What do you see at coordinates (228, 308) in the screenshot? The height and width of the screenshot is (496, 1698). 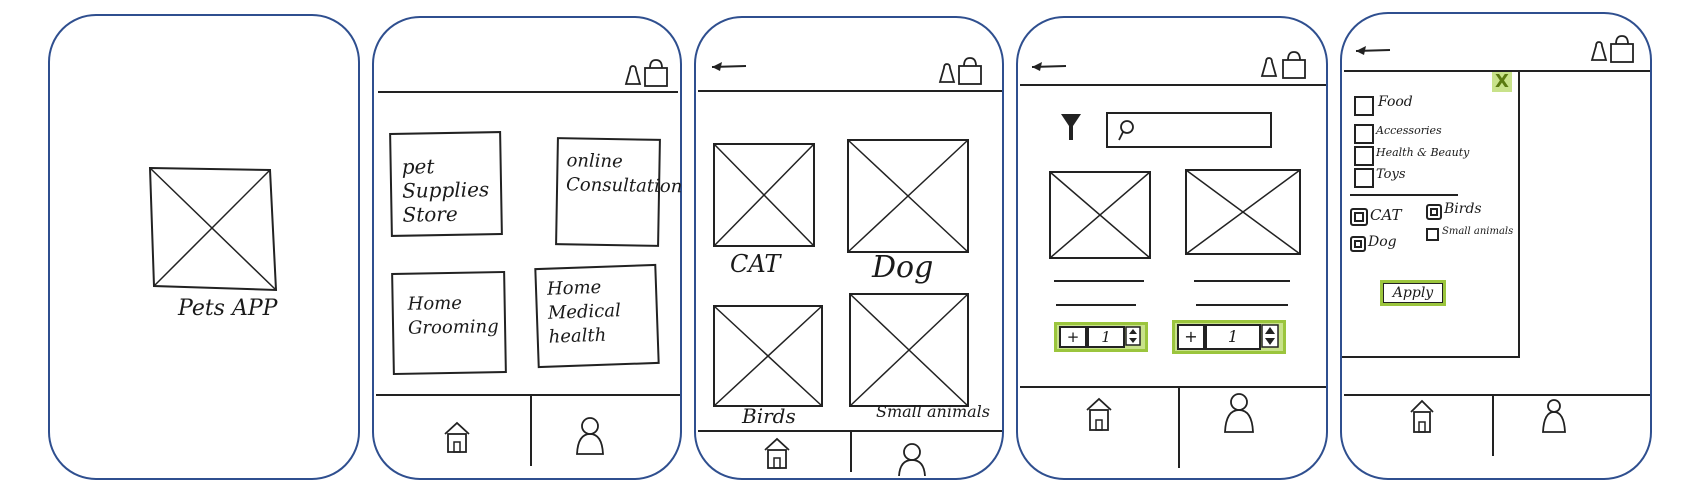 I see `app-title: Pets APP` at bounding box center [228, 308].